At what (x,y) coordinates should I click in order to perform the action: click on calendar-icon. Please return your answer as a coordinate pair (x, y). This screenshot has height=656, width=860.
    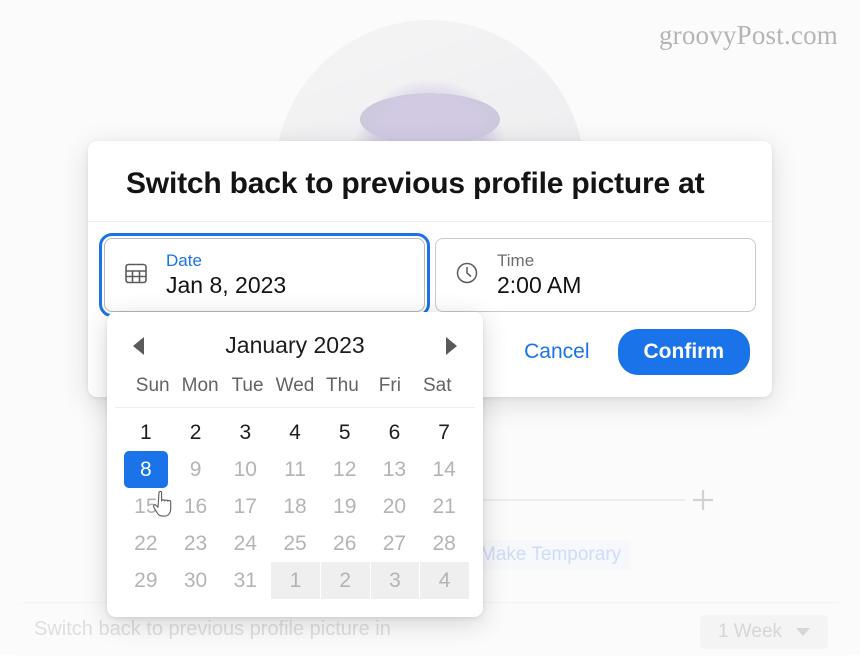
    Looking at the image, I should click on (136, 275).